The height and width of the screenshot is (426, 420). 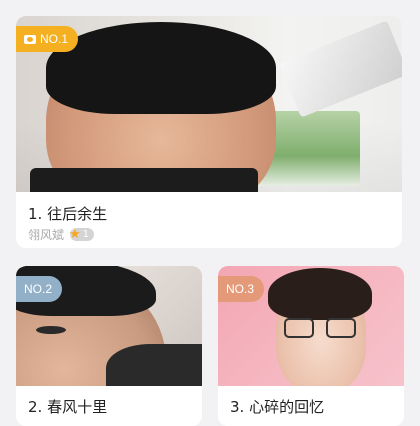 What do you see at coordinates (46, 234) in the screenshot?
I see `singer-name: 翎风斌` at bounding box center [46, 234].